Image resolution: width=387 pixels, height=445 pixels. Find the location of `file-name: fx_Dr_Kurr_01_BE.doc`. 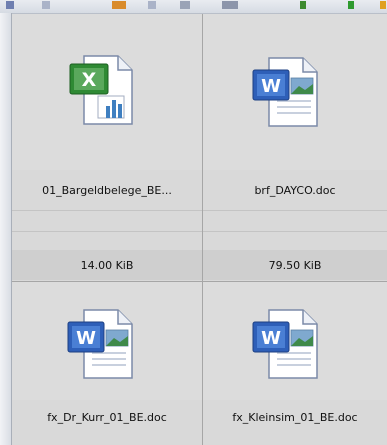

file-name: fx_Dr_Kurr_01_BE.doc is located at coordinates (107, 417).